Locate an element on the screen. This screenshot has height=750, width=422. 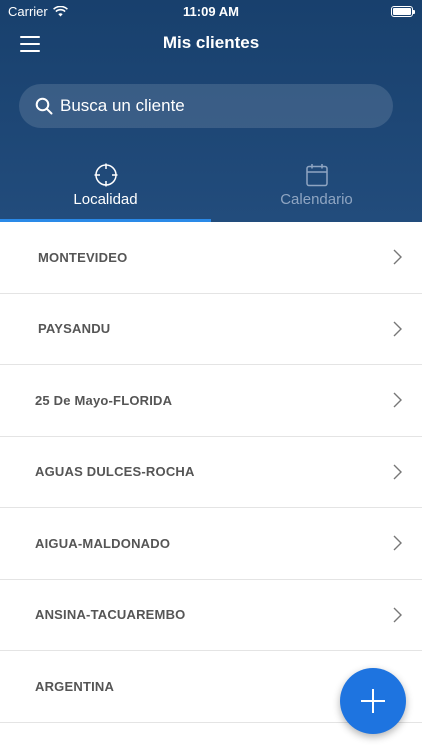
status-time: 11:09 AM is located at coordinates (211, 11).